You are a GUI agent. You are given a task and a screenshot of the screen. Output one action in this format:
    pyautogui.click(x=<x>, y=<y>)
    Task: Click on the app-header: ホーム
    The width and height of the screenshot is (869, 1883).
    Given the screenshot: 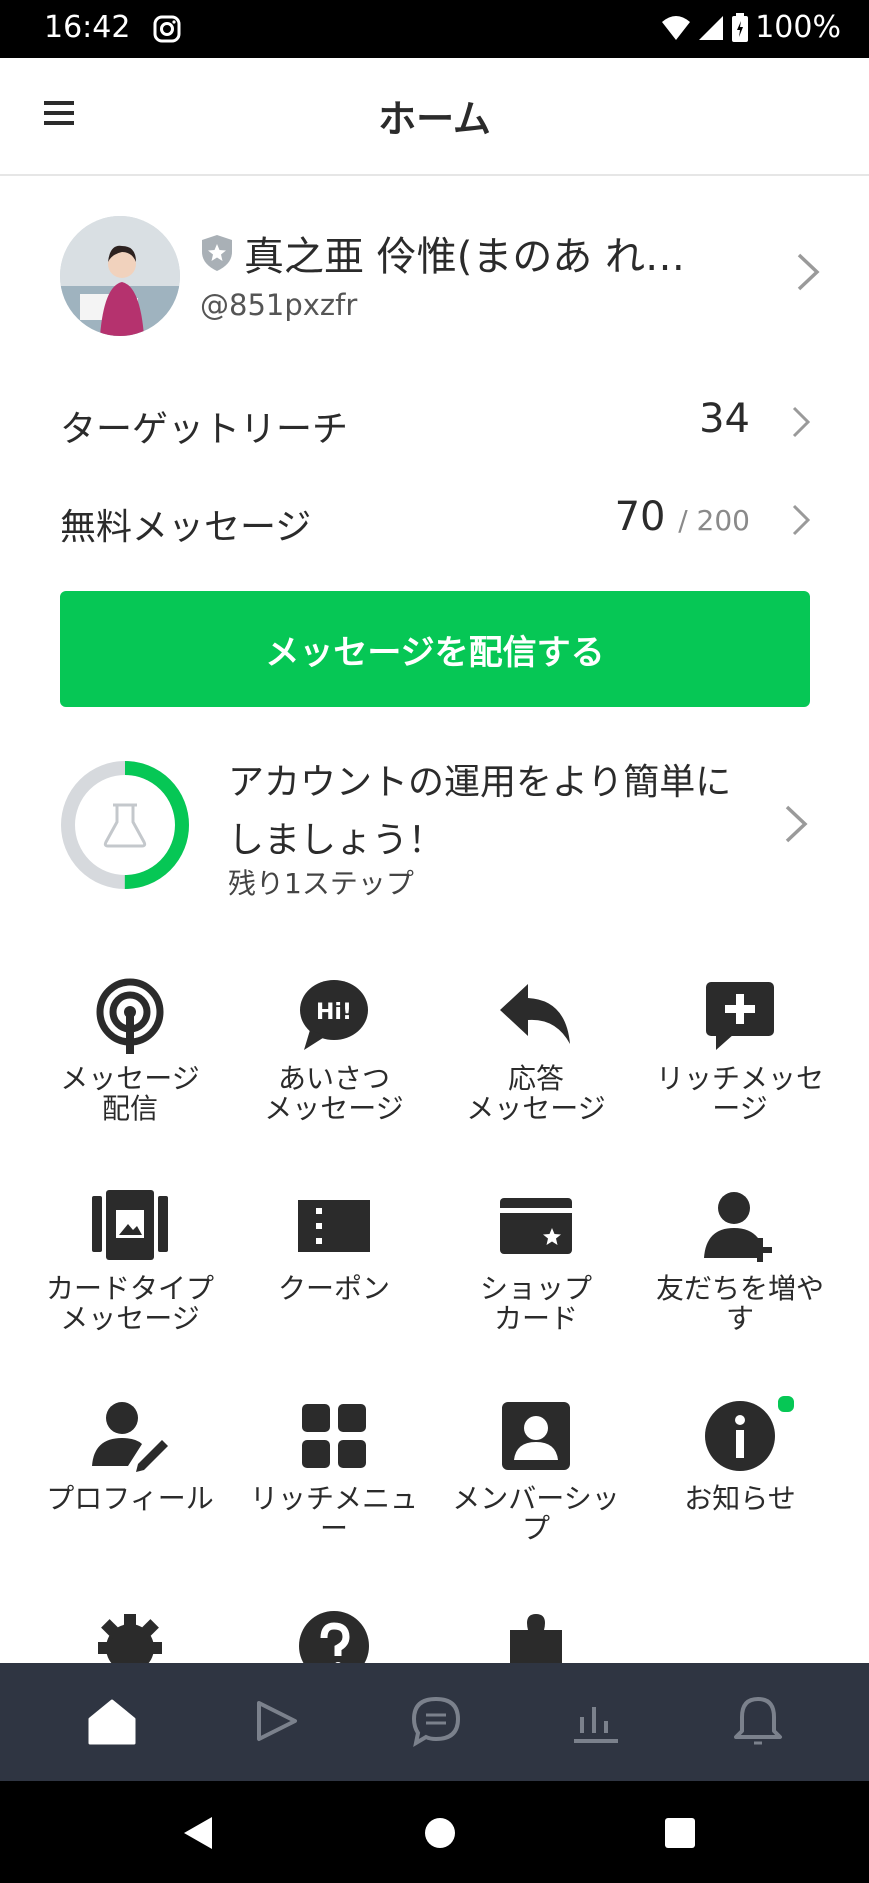 What is the action you would take?
    pyautogui.click(x=434, y=117)
    